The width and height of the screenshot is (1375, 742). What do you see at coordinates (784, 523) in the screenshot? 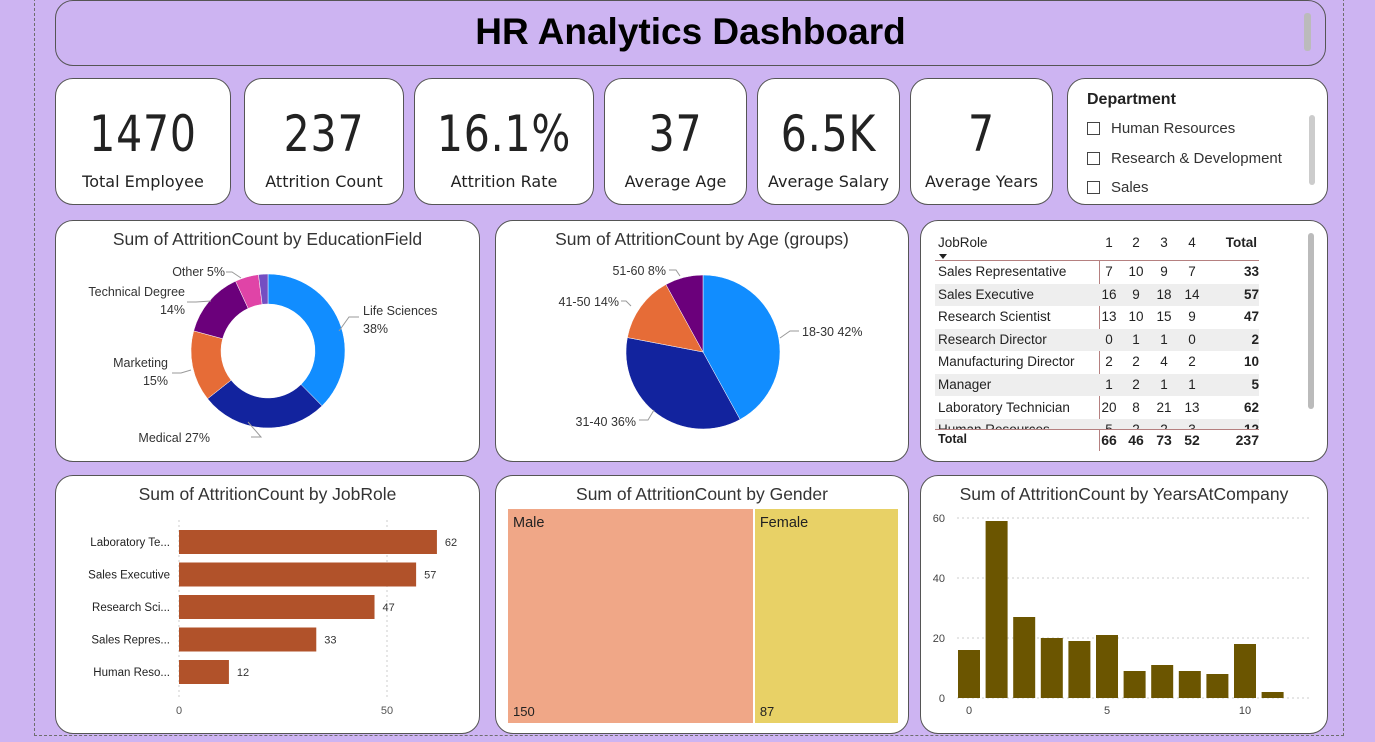
I see `treemap-label: Female` at bounding box center [784, 523].